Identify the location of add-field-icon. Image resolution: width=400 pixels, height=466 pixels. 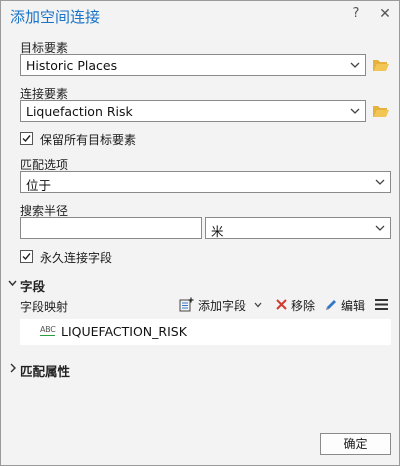
(186, 304).